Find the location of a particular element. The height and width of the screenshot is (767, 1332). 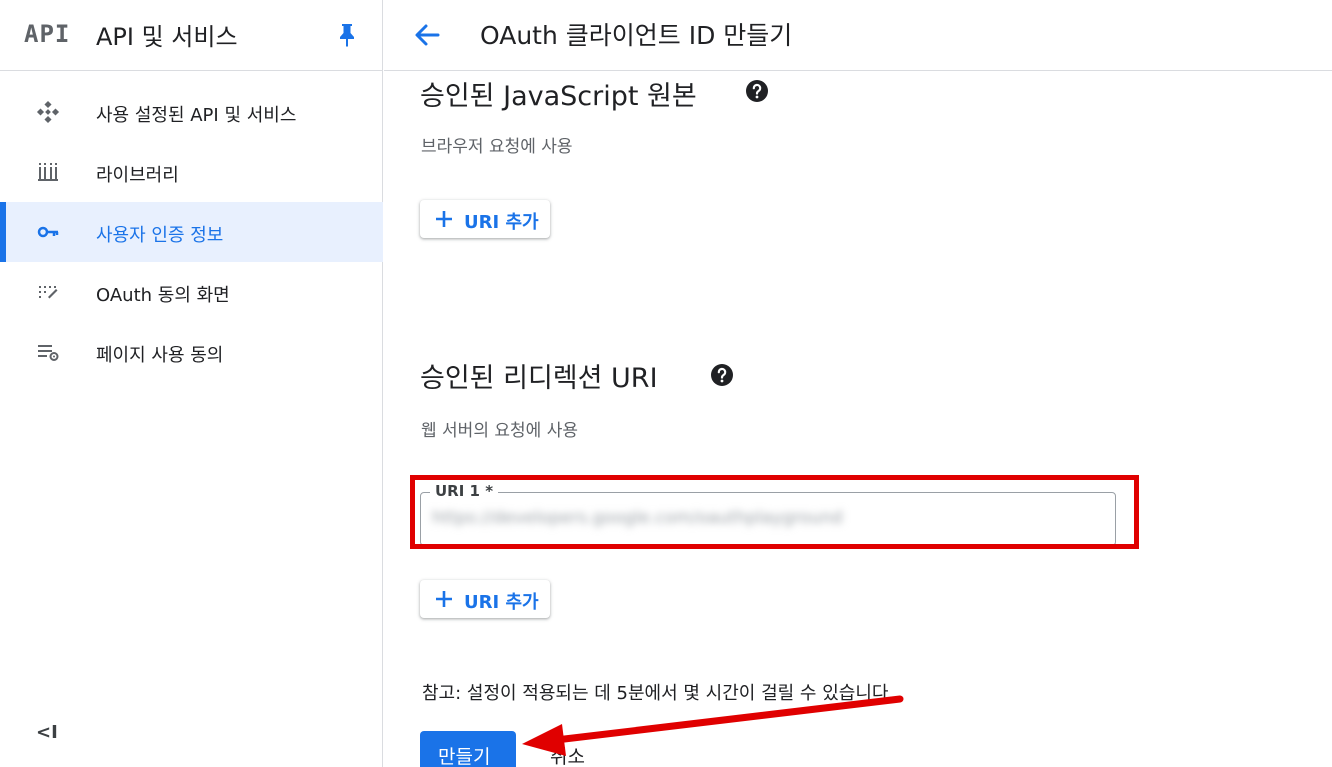

back-arrow-icon is located at coordinates (427, 35).